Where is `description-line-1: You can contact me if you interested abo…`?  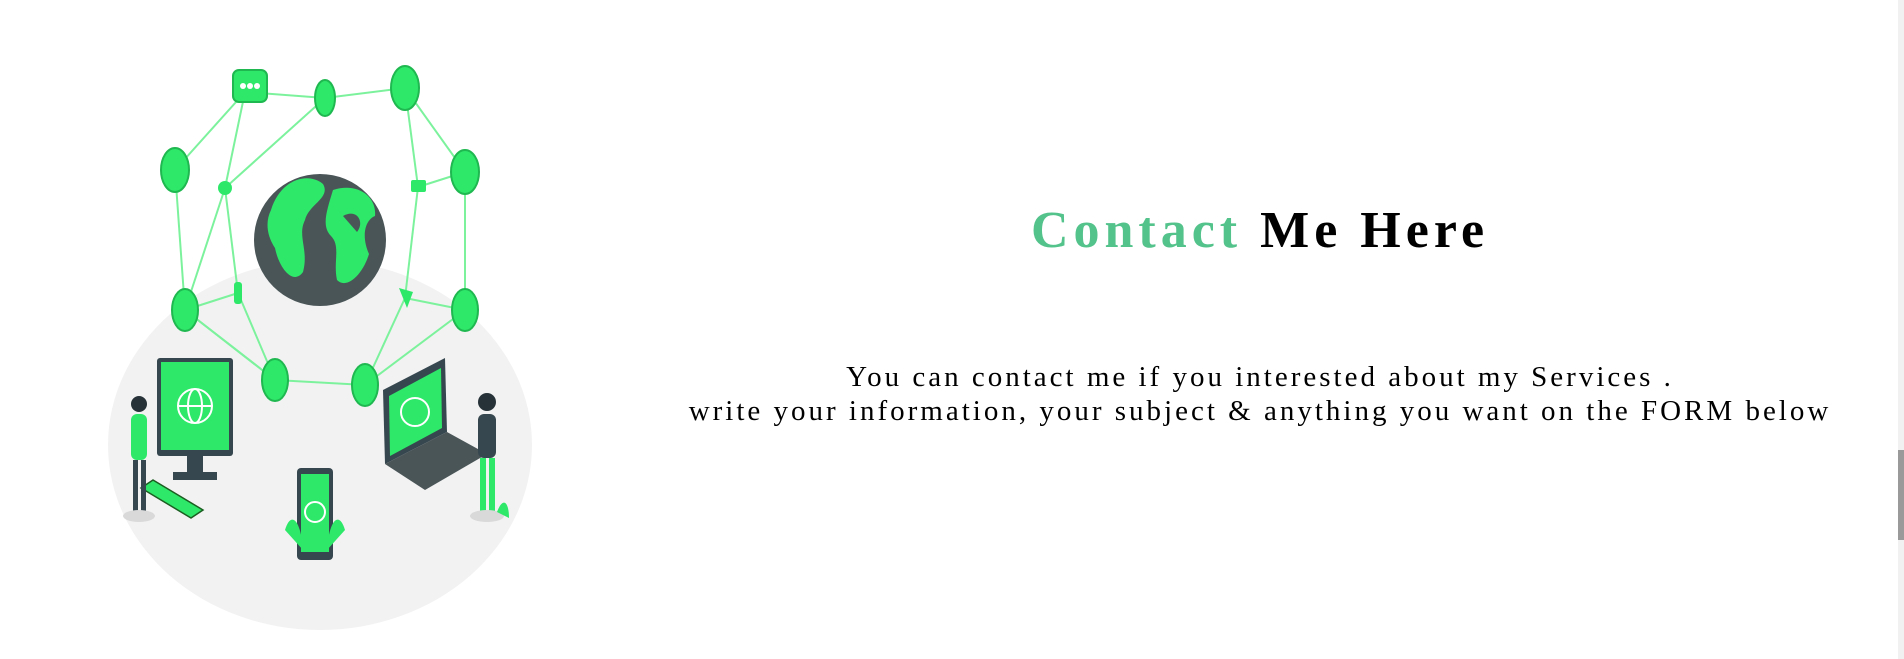
description-line-1: You can contact me if you interested abo… is located at coordinates (1260, 377).